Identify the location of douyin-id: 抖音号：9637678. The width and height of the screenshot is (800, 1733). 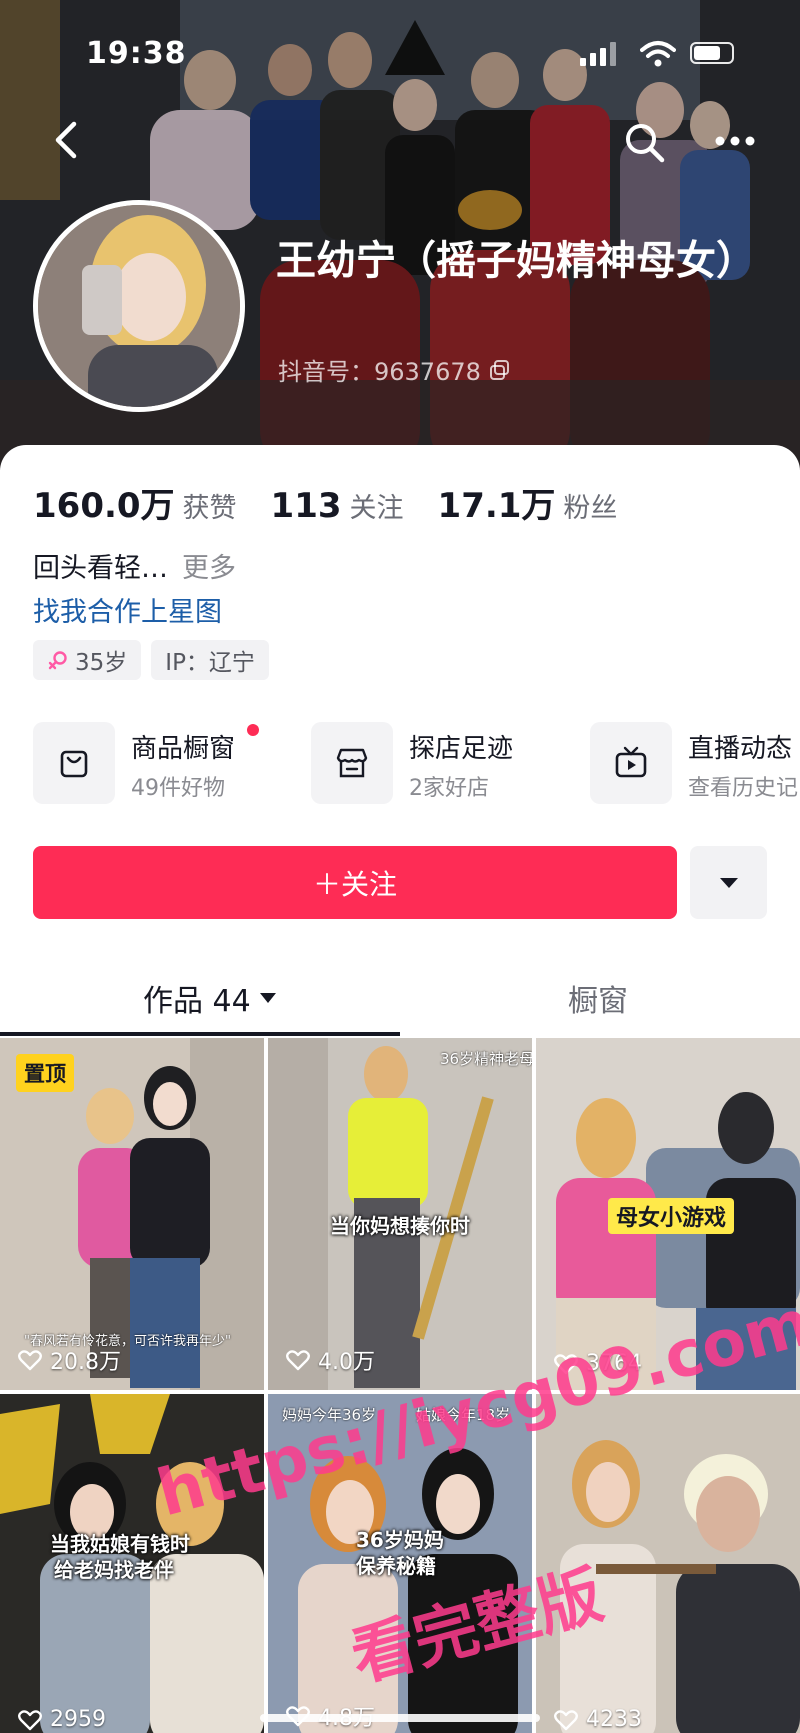
(394, 369).